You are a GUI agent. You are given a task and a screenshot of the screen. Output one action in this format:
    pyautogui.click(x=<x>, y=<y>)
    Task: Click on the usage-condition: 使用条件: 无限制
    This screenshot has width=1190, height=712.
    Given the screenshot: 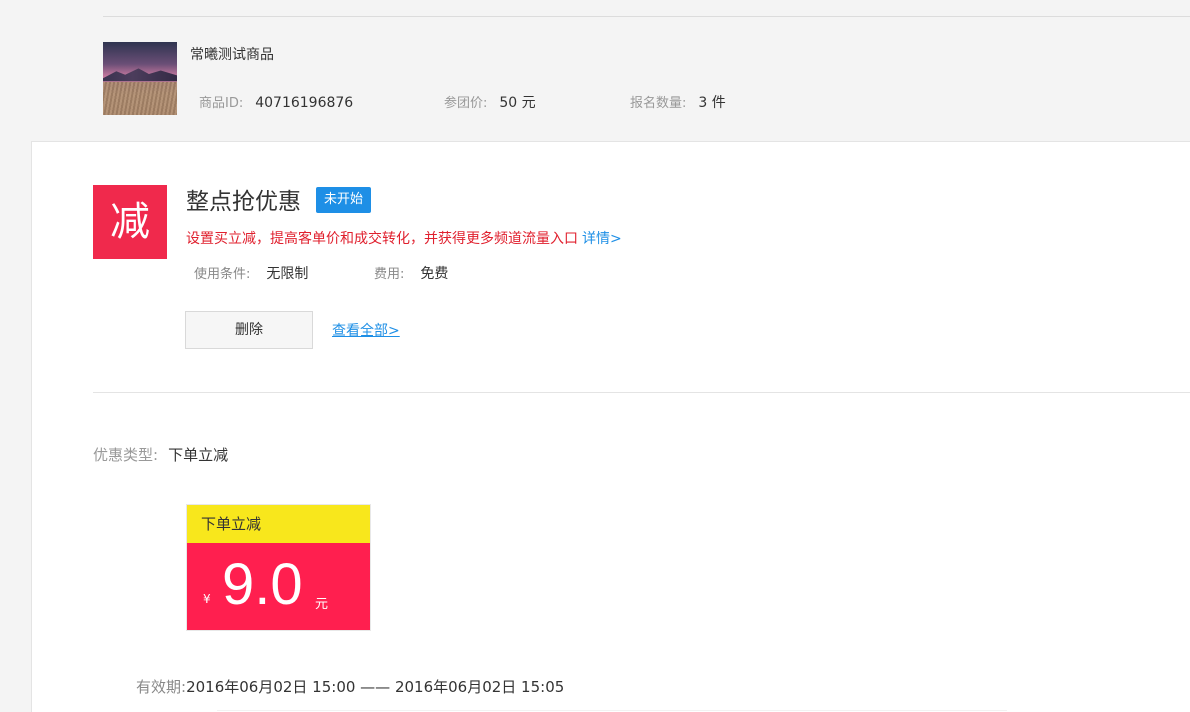 What is the action you would take?
    pyautogui.click(x=251, y=273)
    